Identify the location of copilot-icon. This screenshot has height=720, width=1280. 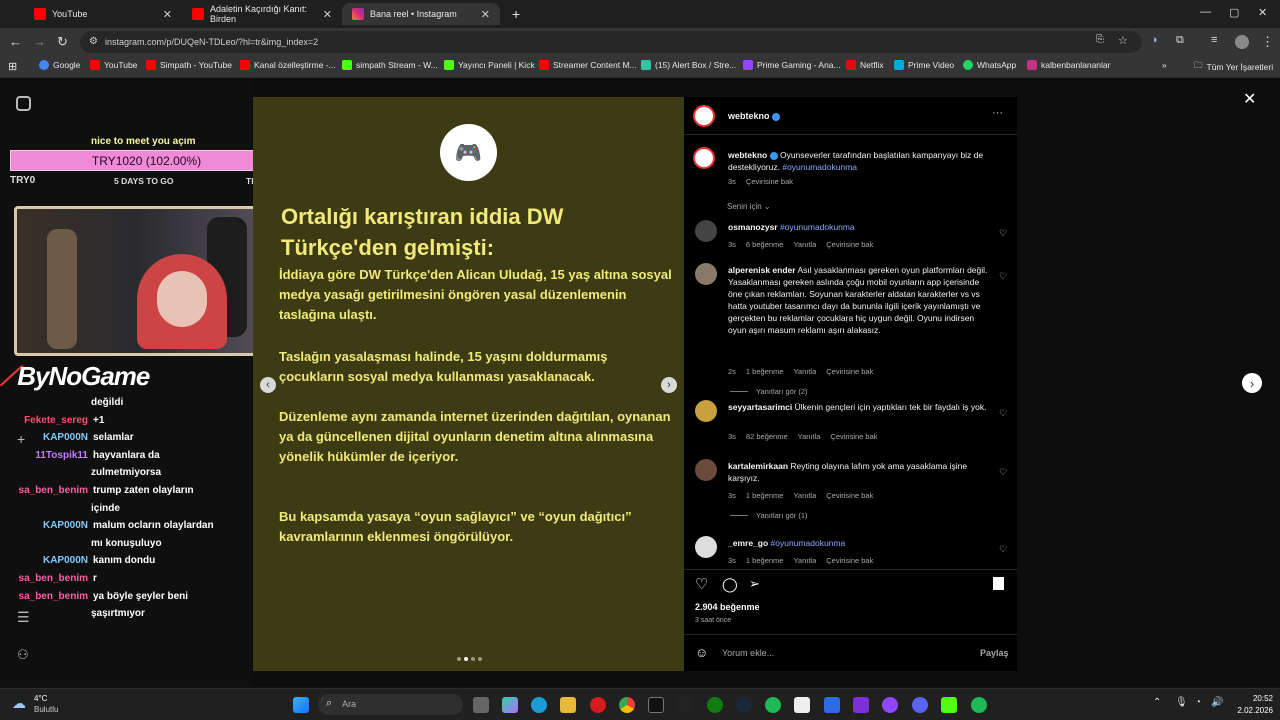
(510, 705).